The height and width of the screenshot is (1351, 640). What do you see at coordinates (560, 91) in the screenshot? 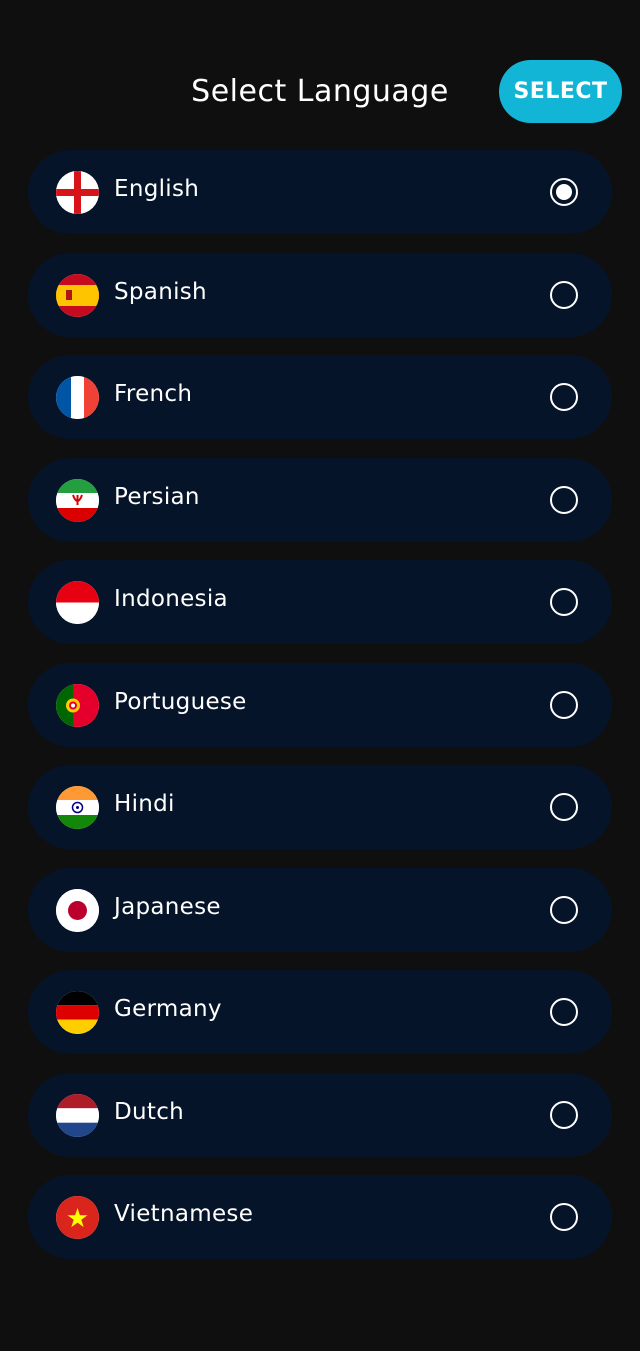
I see `select-button: SELECT` at bounding box center [560, 91].